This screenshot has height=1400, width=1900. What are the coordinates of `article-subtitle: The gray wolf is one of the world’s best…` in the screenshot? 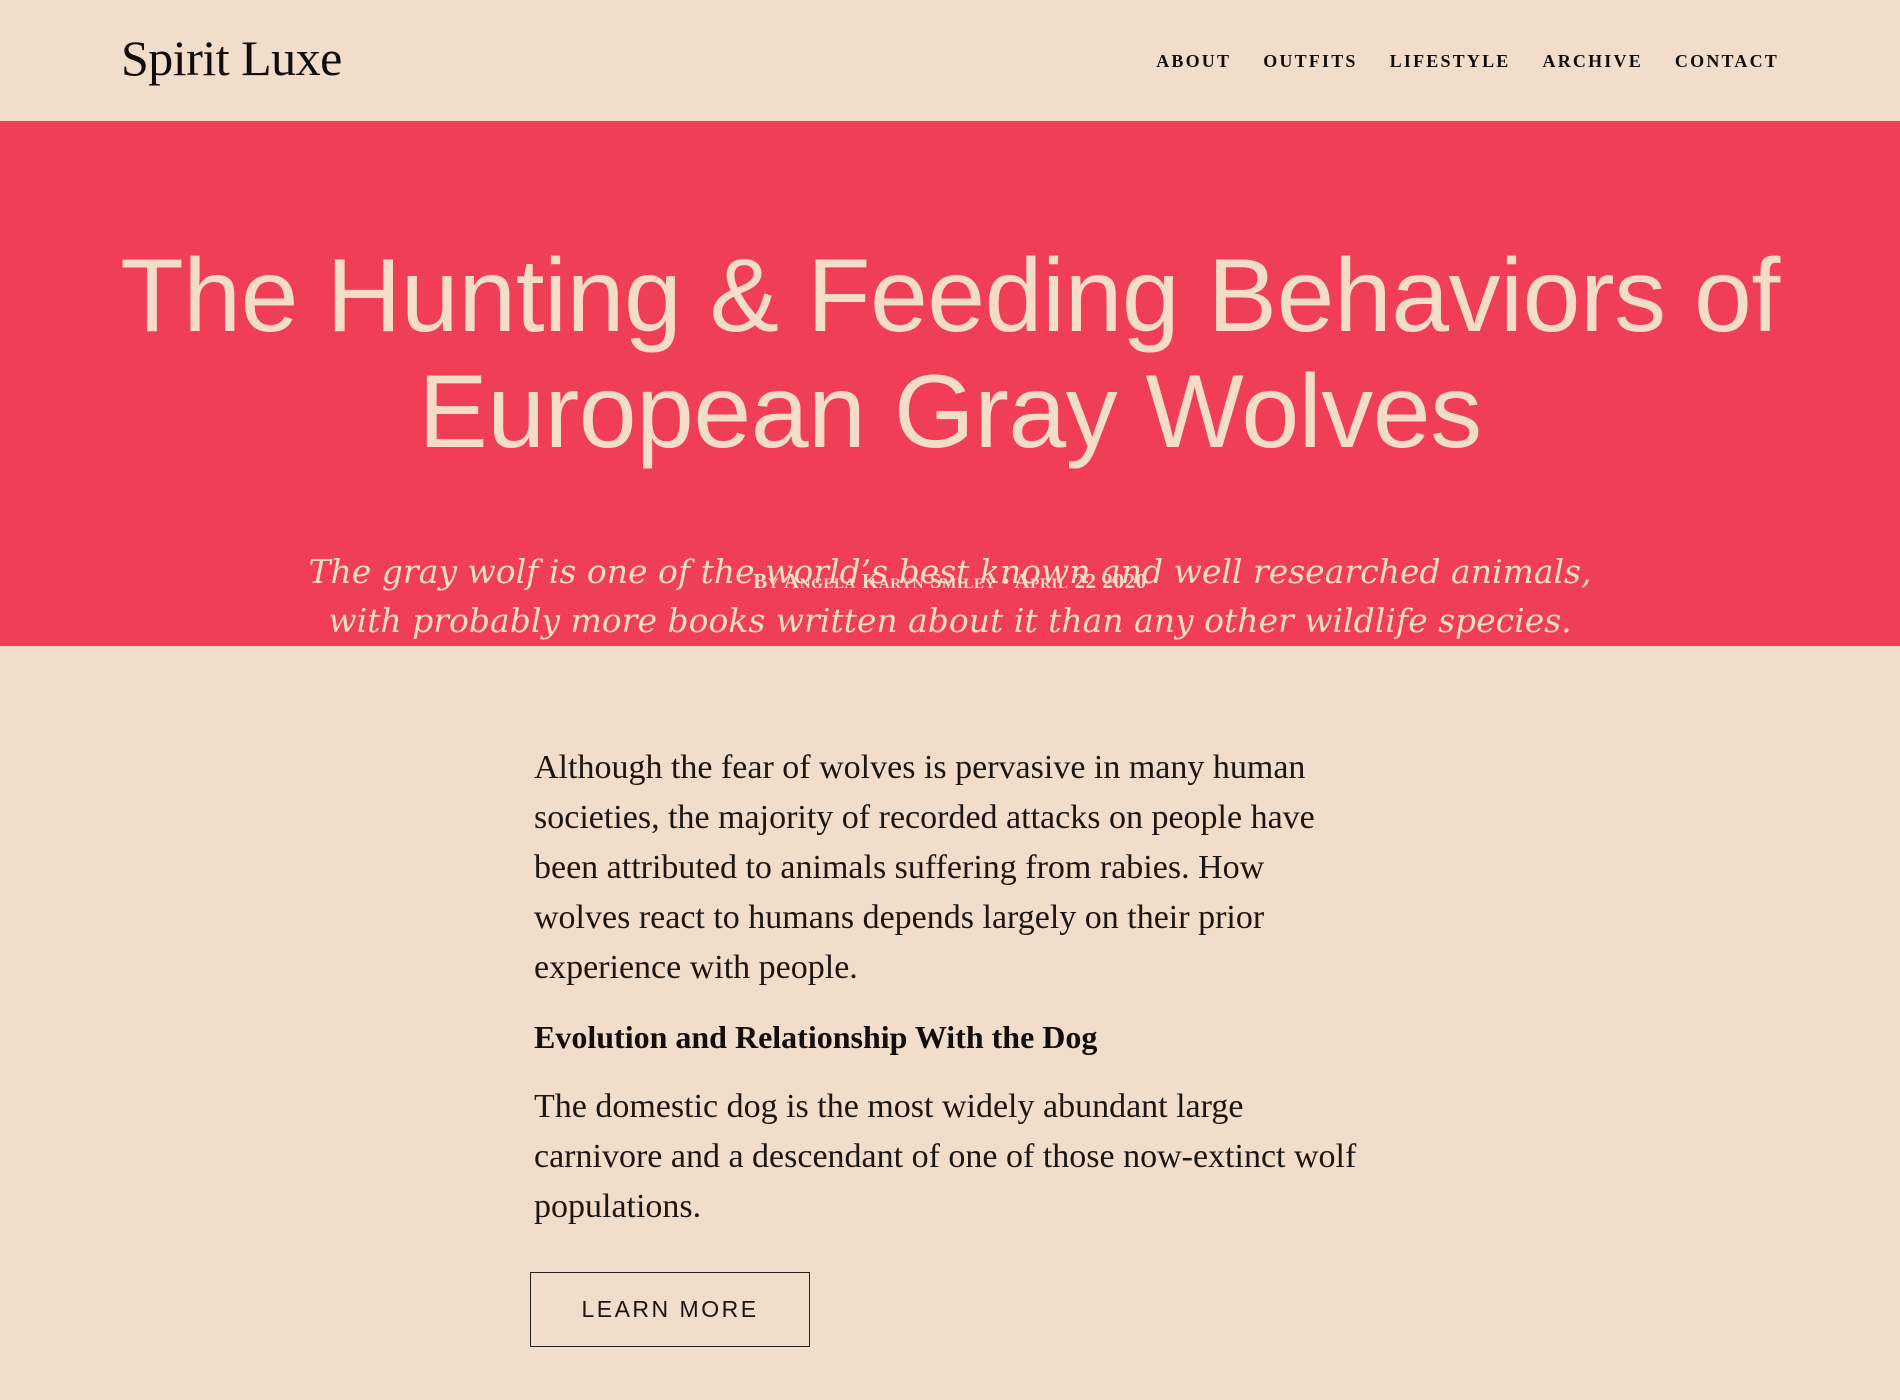 It's located at (950, 596).